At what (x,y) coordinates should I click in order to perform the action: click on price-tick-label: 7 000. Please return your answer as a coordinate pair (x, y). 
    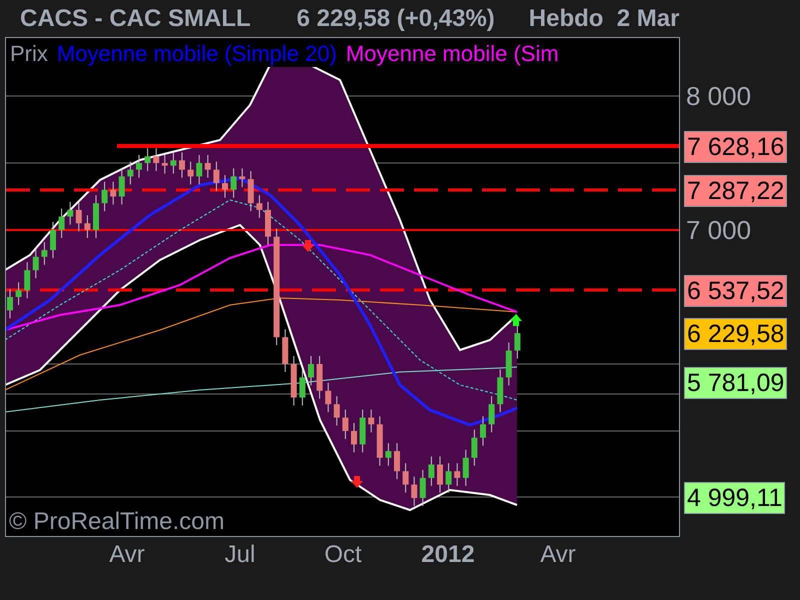
    Looking at the image, I should click on (719, 230).